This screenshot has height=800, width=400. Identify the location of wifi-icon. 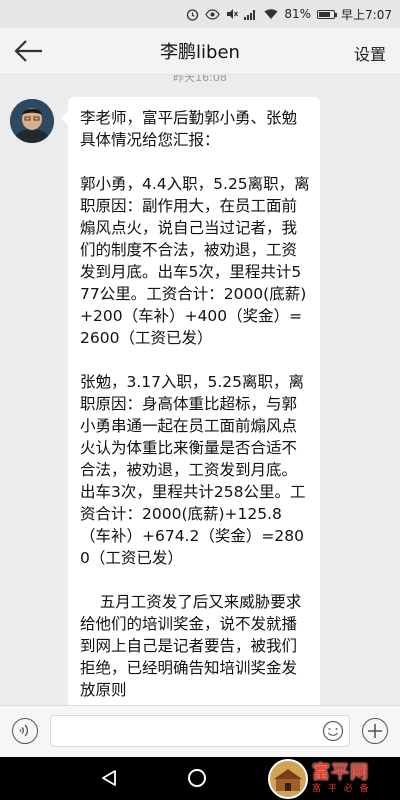
(271, 14).